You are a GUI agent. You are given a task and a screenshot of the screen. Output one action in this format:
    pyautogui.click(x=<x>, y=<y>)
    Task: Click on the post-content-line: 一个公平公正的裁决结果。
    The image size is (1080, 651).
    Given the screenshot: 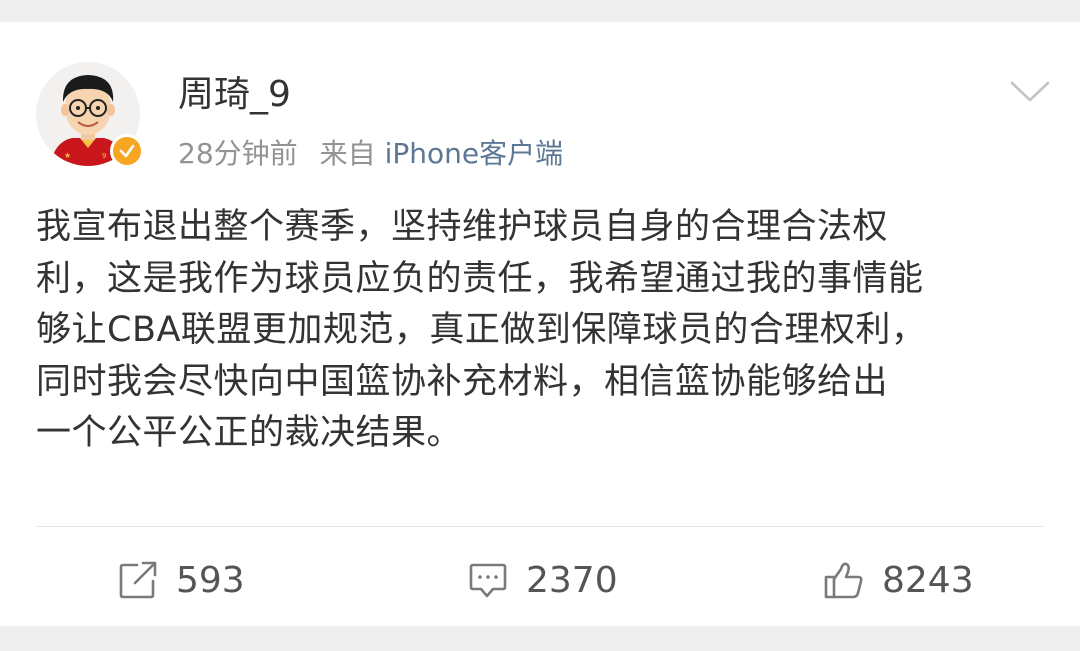 What is the action you would take?
    pyautogui.click(x=249, y=433)
    